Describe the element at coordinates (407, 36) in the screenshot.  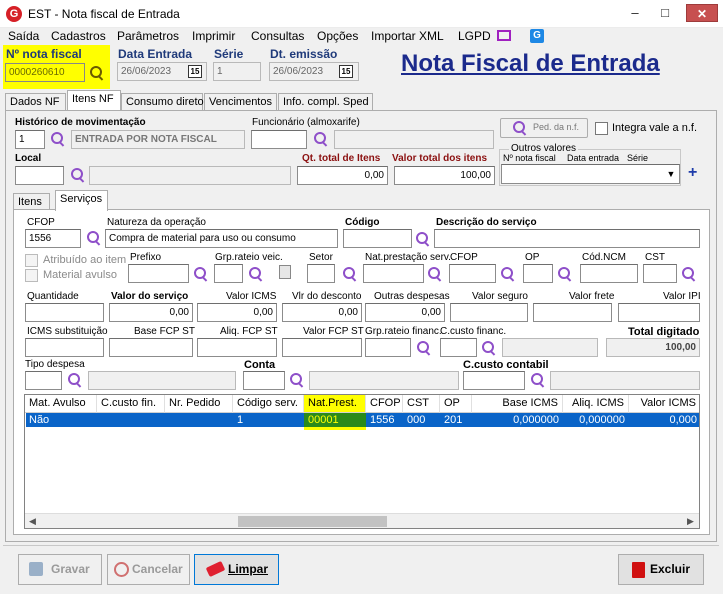
I see `menu-importar-xml: Importar XML` at that location.